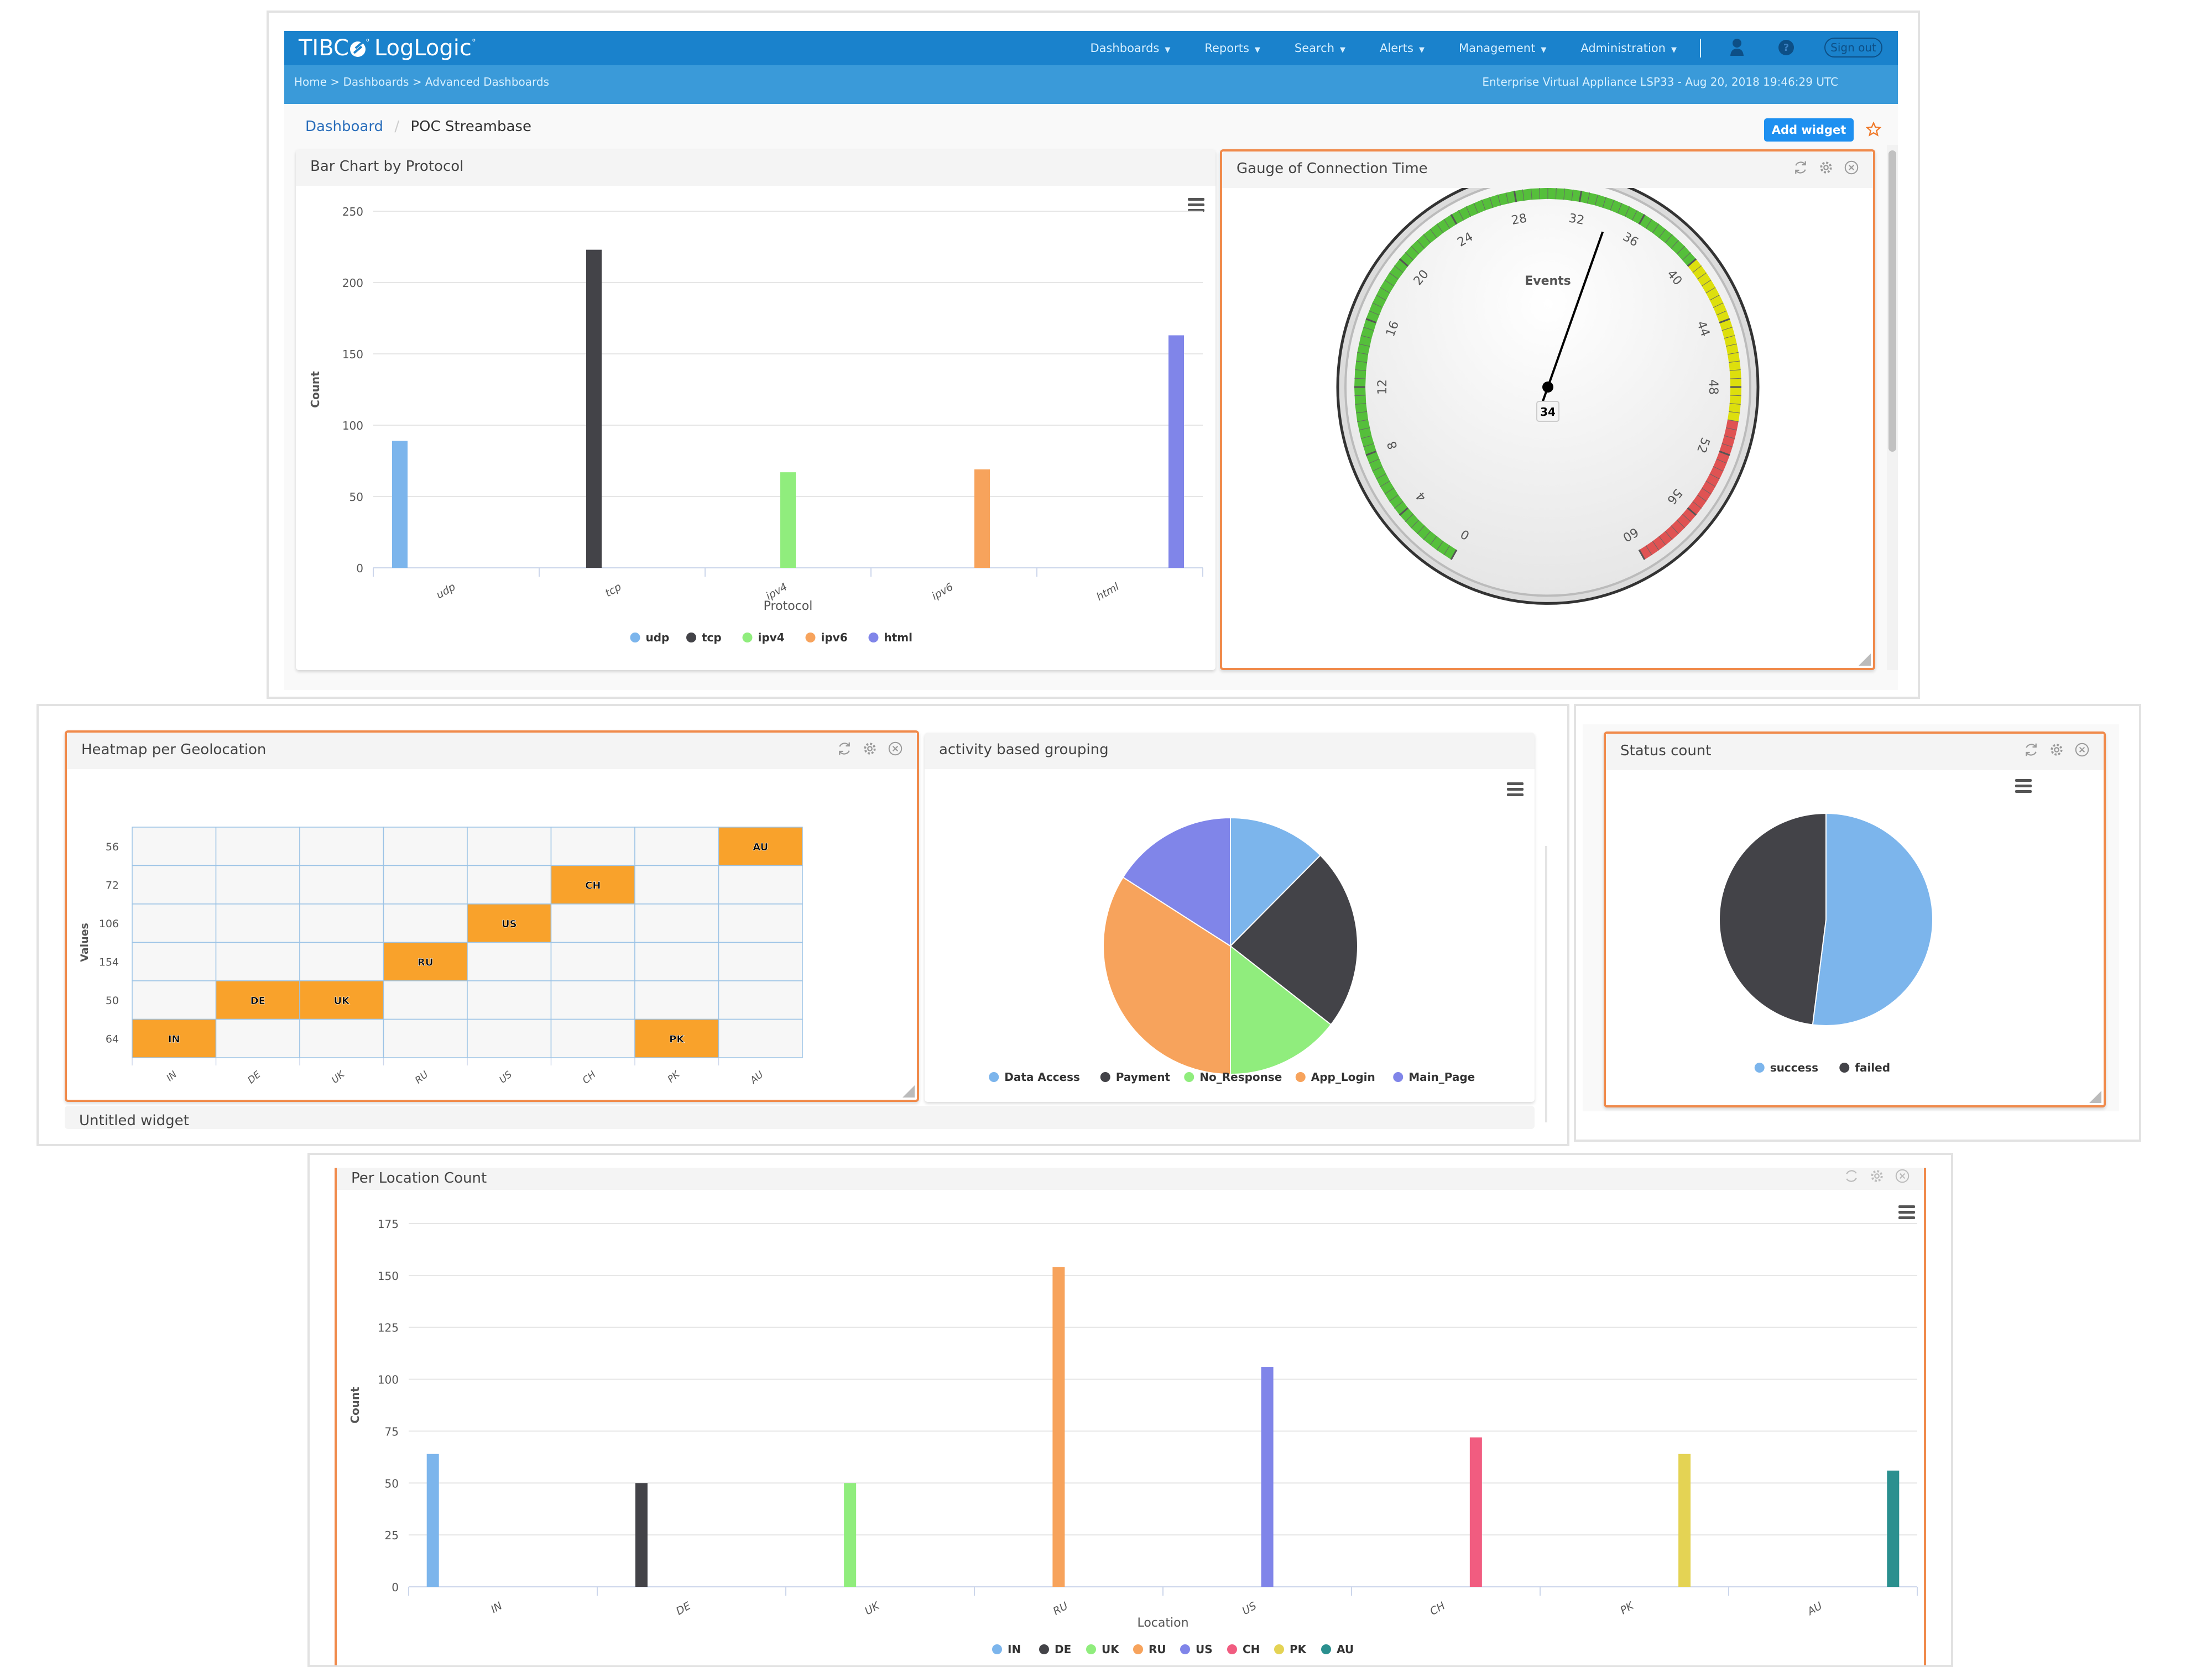 Image resolution: width=2212 pixels, height=1667 pixels. I want to click on app-logo: TIBC ° LogLogic°, so click(388, 48).